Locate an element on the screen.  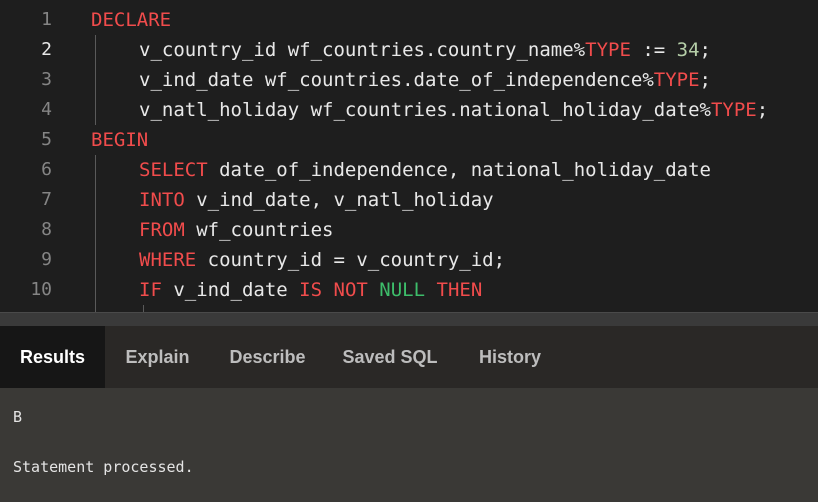
keyword-token: FROM is located at coordinates (162, 230).